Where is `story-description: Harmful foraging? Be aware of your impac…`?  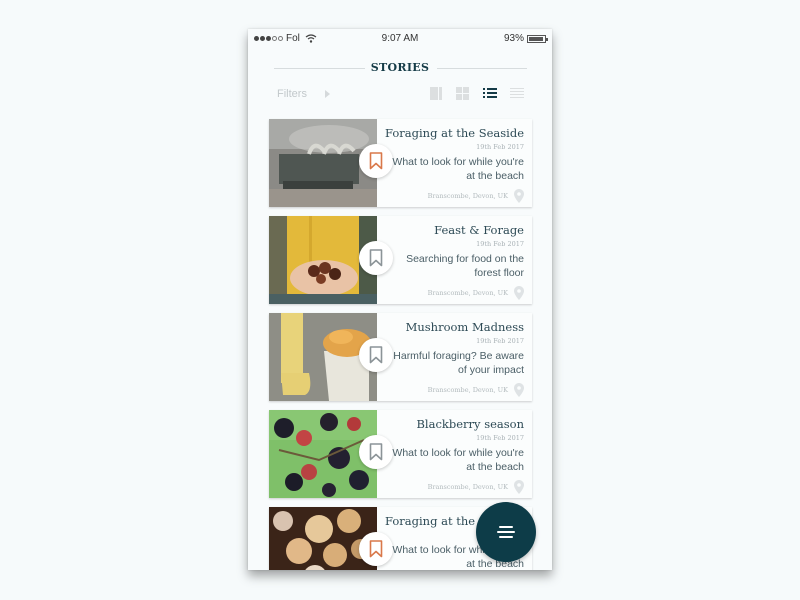
story-description: Harmful foraging? Be aware of your impac… is located at coordinates (458, 363).